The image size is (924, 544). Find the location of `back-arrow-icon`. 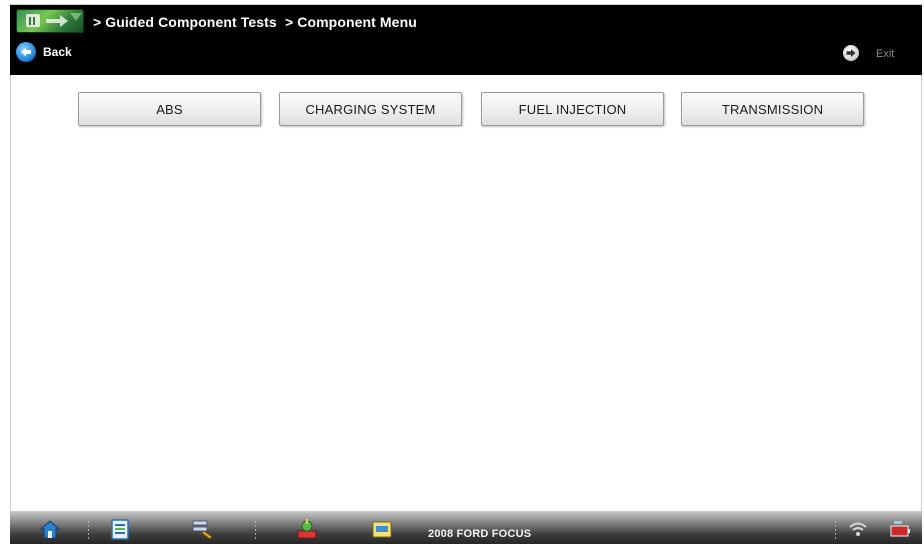

back-arrow-icon is located at coordinates (26, 52).